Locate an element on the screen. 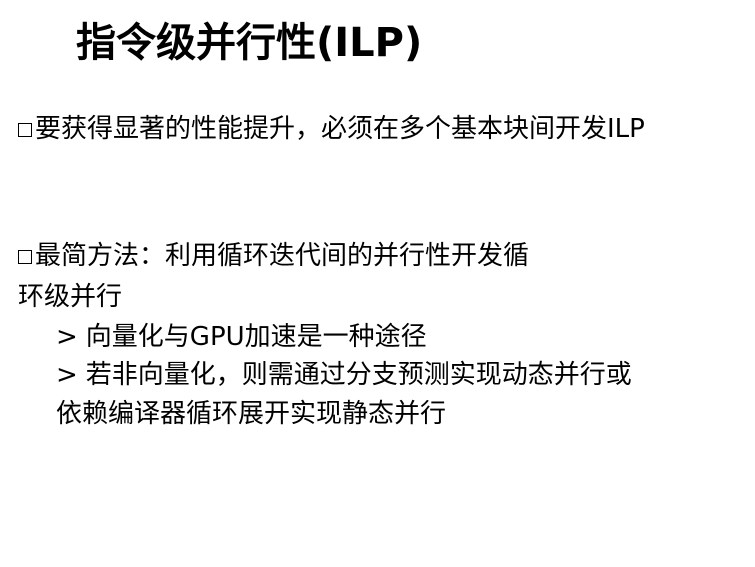 This screenshot has height=567, width=755. sub-bullet-2-continuation: 依赖编译器循环展开实现静态并行 is located at coordinates (251, 414).